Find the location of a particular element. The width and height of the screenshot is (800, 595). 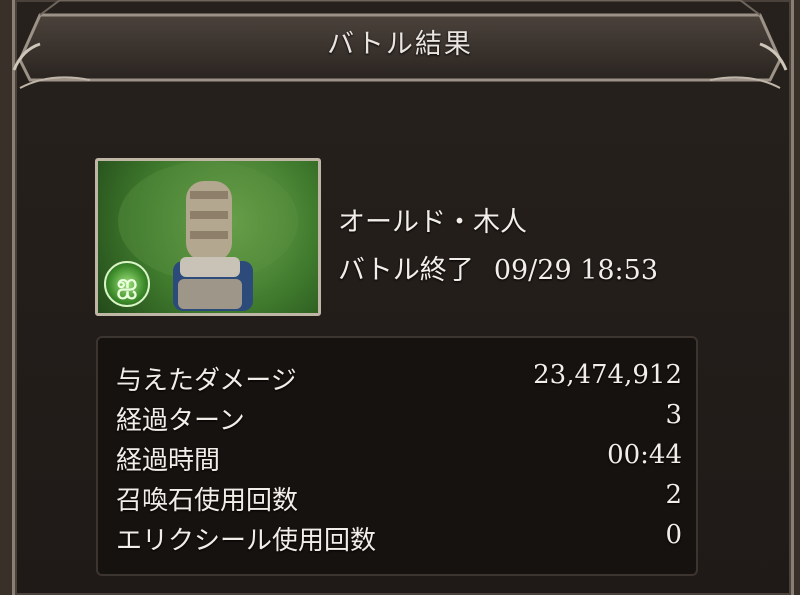

stat-row-time: 経過時間 00:44 is located at coordinates (399, 459).